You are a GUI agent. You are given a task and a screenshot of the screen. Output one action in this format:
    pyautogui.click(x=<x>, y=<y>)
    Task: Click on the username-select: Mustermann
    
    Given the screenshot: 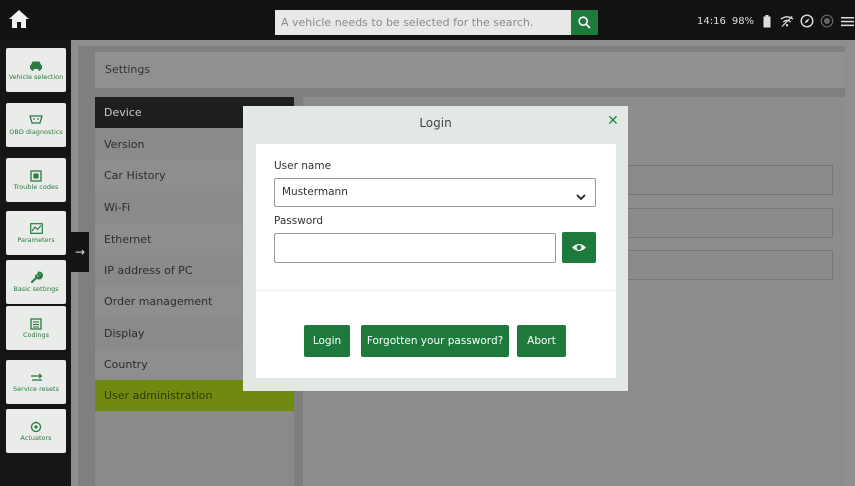 What is the action you would take?
    pyautogui.click(x=435, y=192)
    